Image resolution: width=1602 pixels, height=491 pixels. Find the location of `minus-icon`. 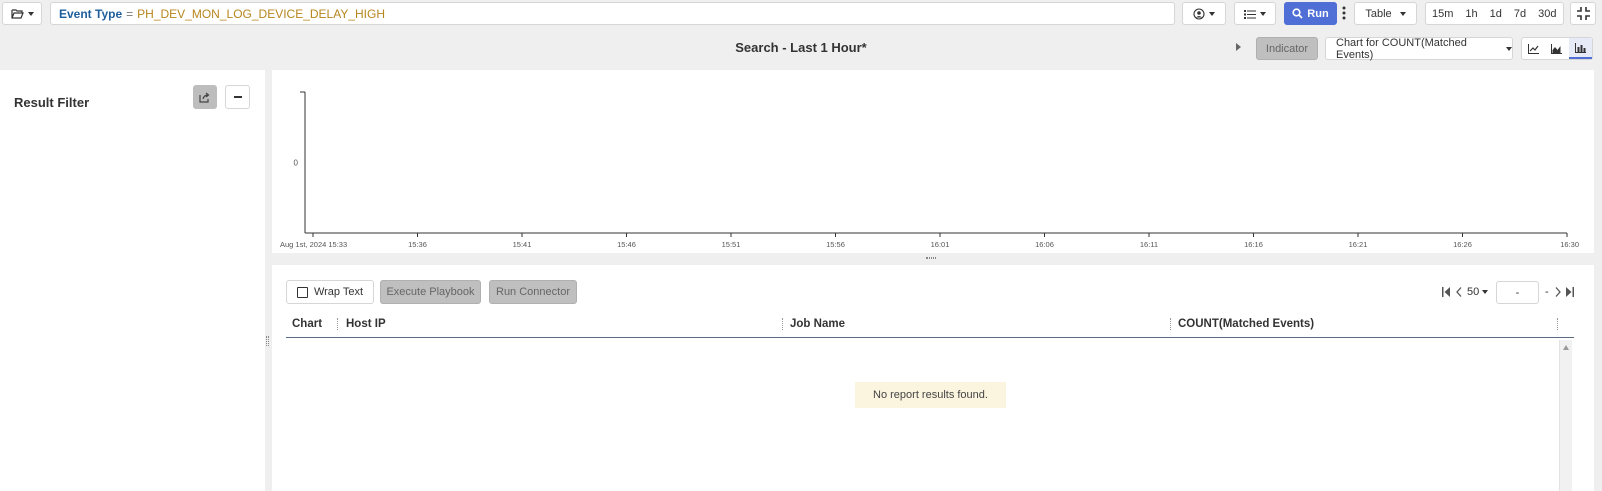

minus-icon is located at coordinates (237, 97).